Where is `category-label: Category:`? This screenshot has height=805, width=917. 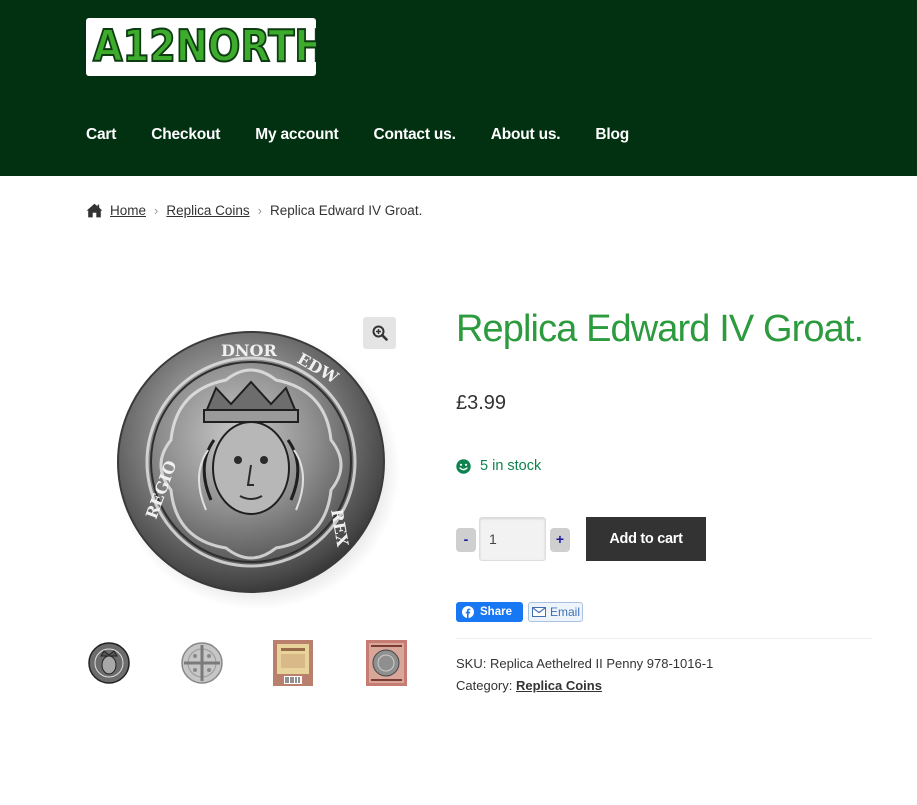
category-label: Category: is located at coordinates (484, 685).